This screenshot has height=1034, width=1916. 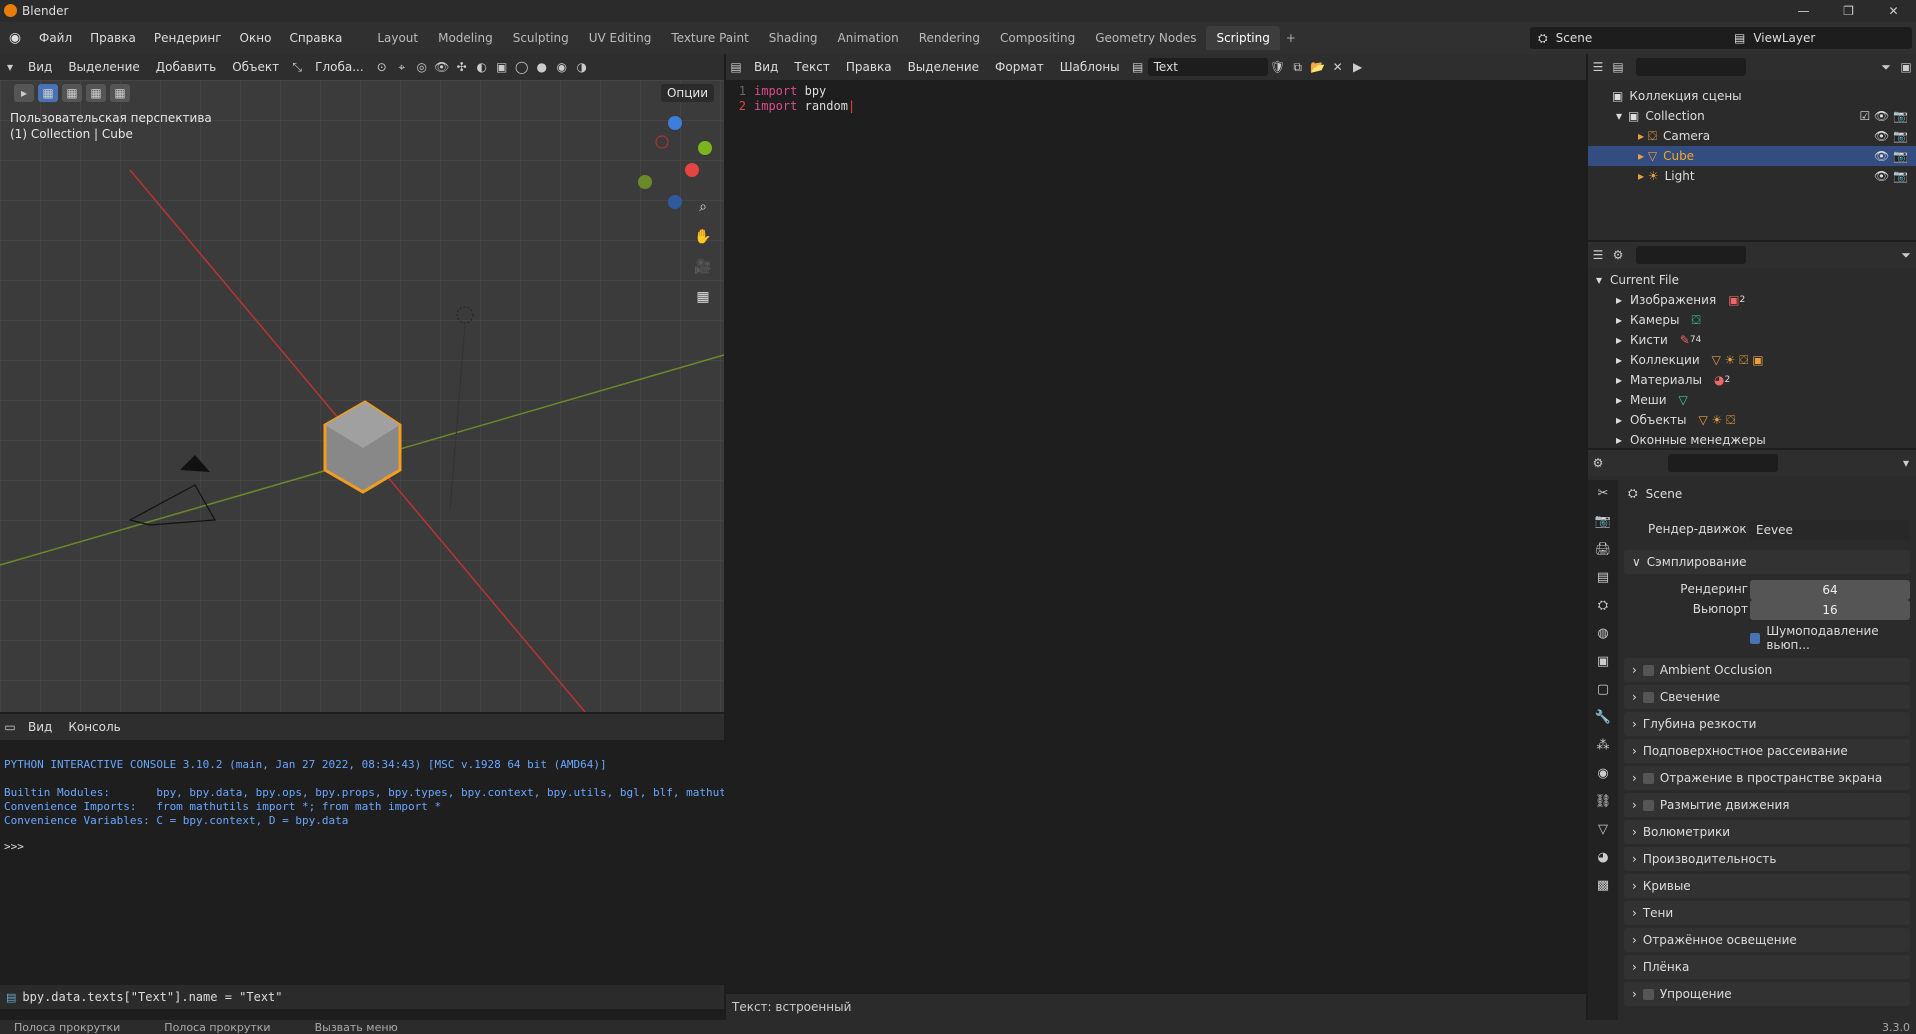 What do you see at coordinates (188, 38) in the screenshot?
I see `menu-render: Рендеринг` at bounding box center [188, 38].